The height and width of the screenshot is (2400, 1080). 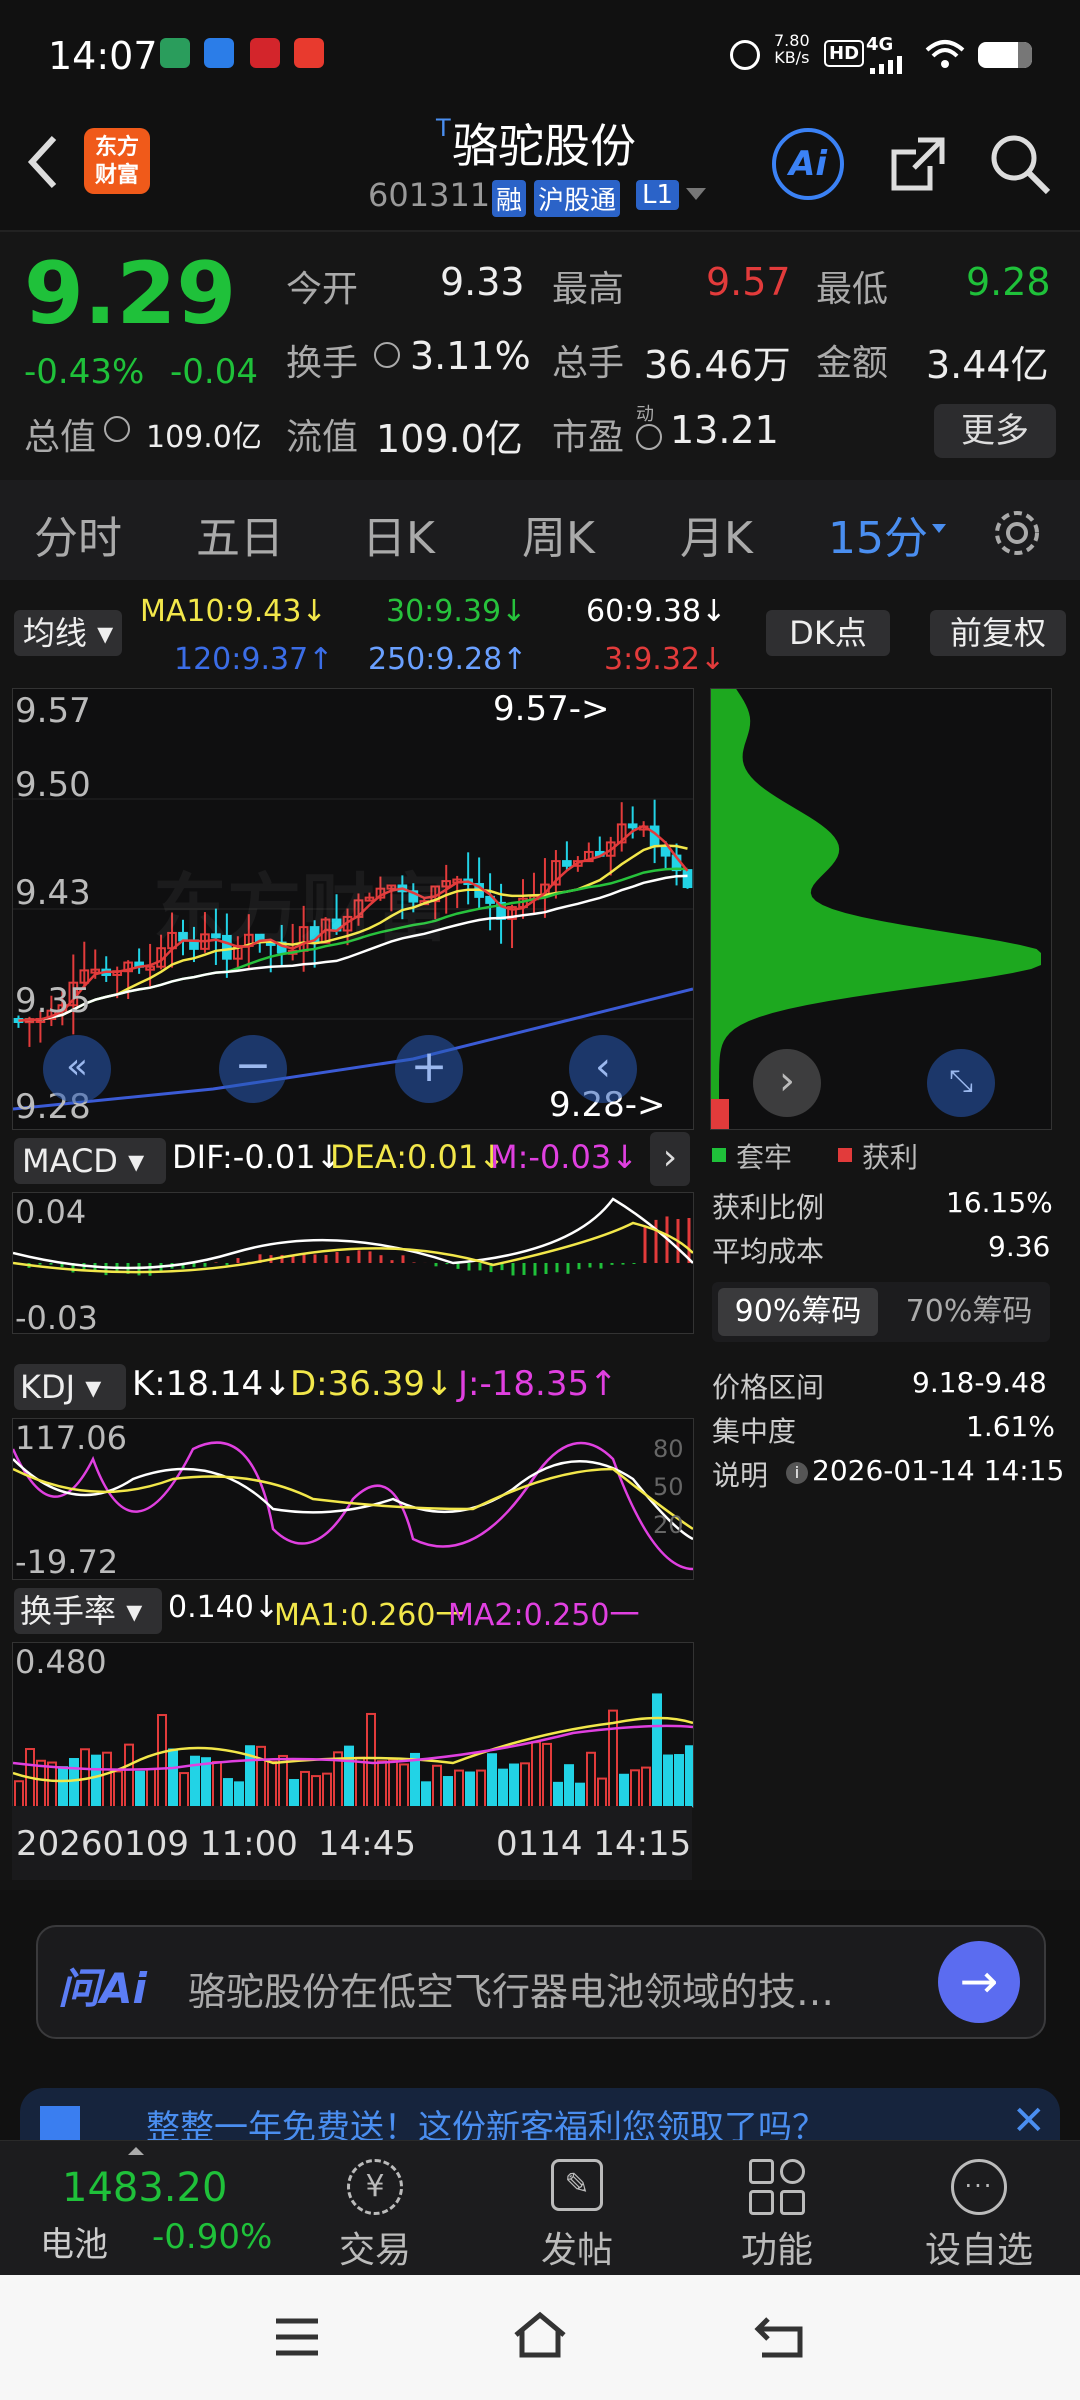 I want to click on back-icon, so click(x=44, y=162).